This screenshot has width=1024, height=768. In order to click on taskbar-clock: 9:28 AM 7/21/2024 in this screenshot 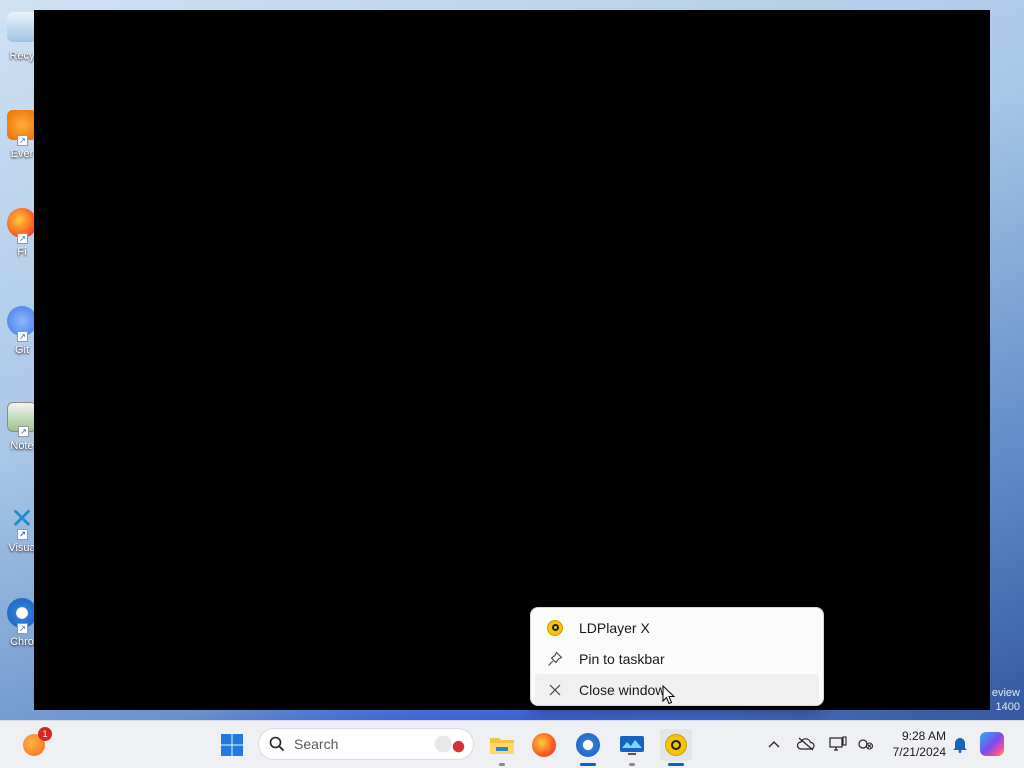, I will do `click(913, 744)`.